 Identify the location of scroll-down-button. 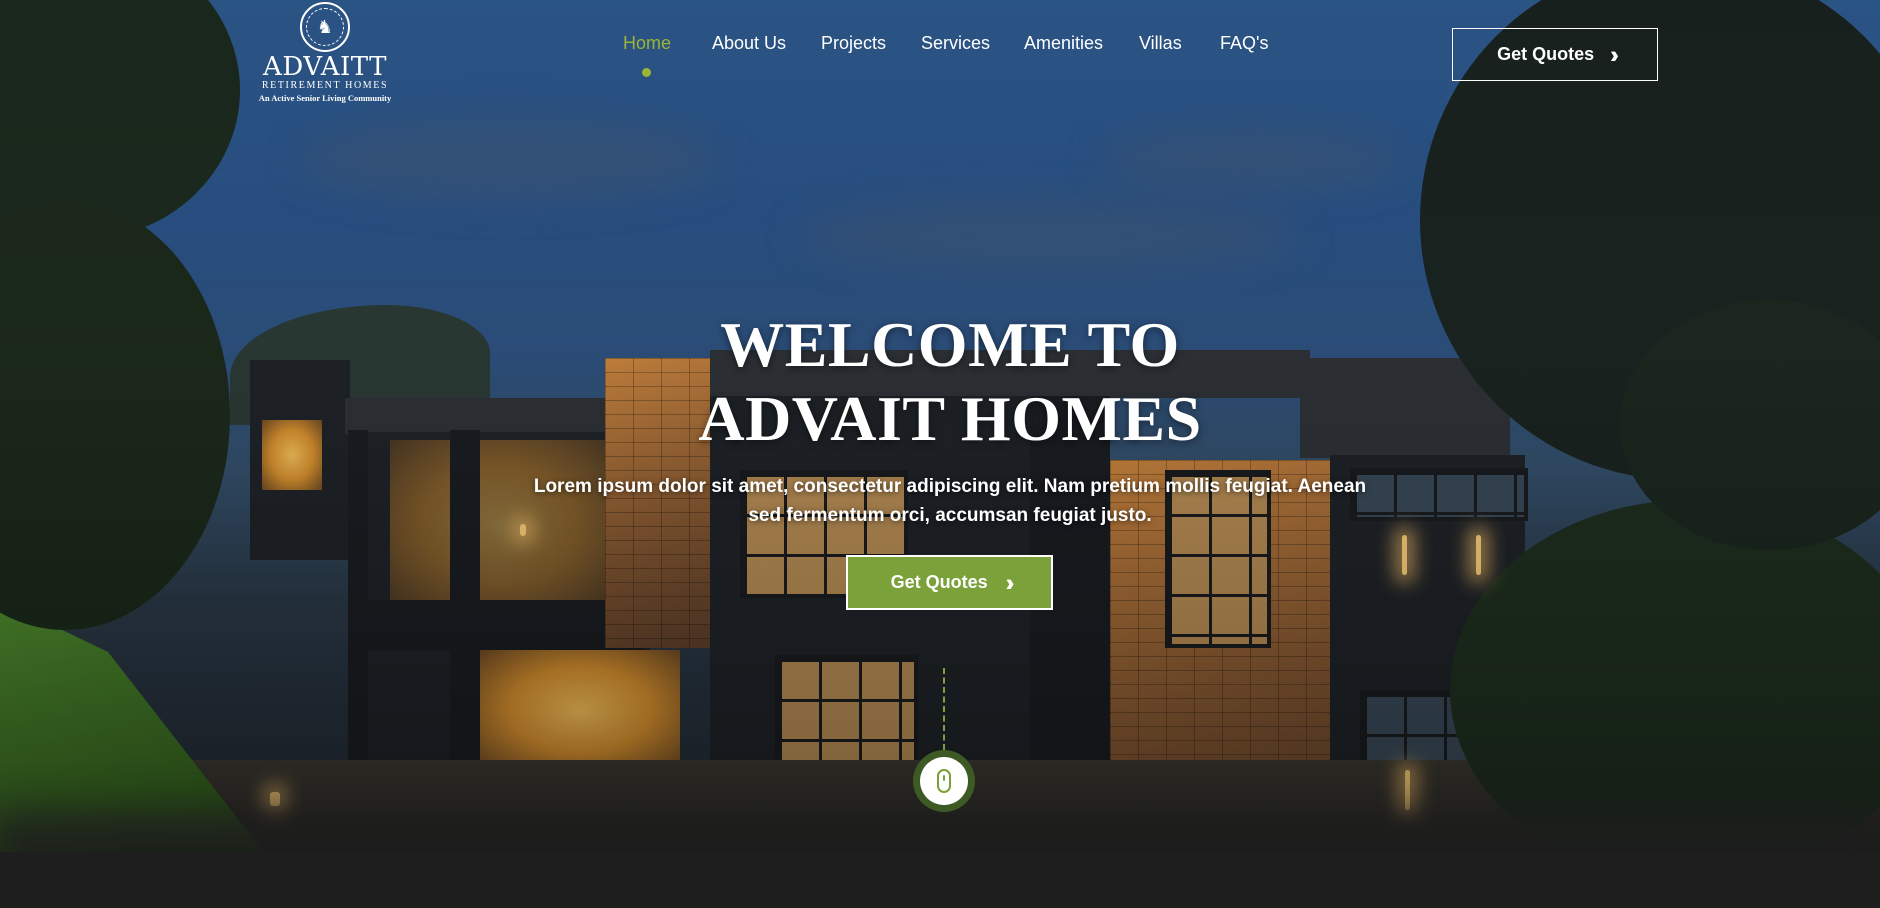
(944, 781).